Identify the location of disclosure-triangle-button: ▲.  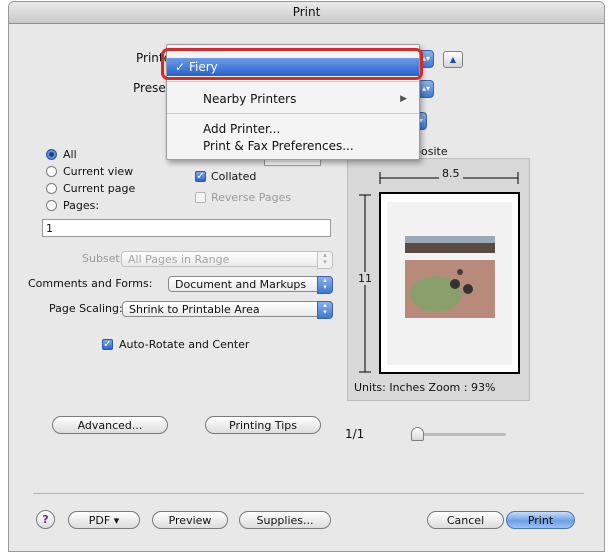
(453, 59).